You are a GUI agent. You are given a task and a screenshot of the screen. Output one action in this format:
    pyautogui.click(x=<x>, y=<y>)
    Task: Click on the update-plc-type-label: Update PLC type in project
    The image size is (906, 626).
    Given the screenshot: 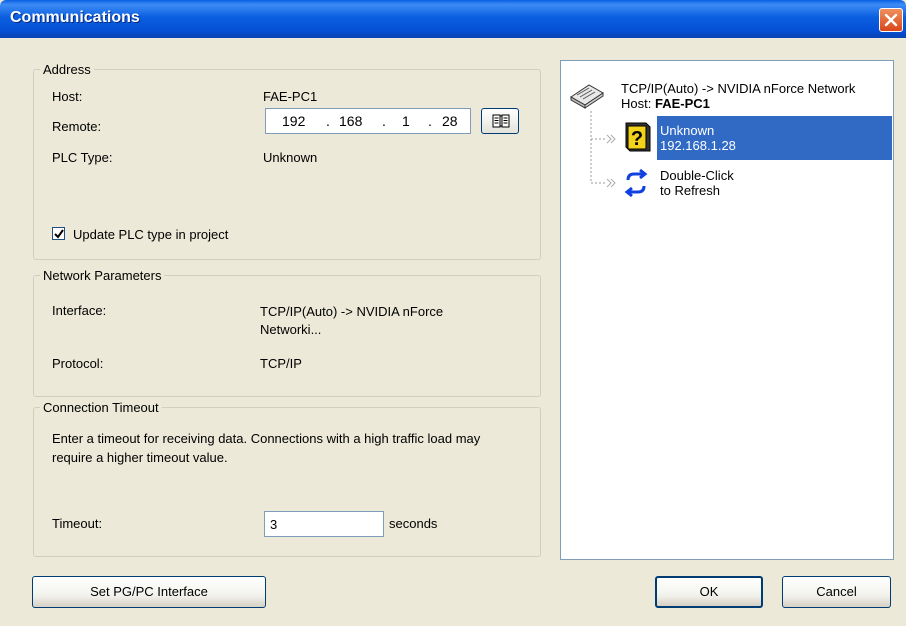 What is the action you would take?
    pyautogui.click(x=150, y=234)
    